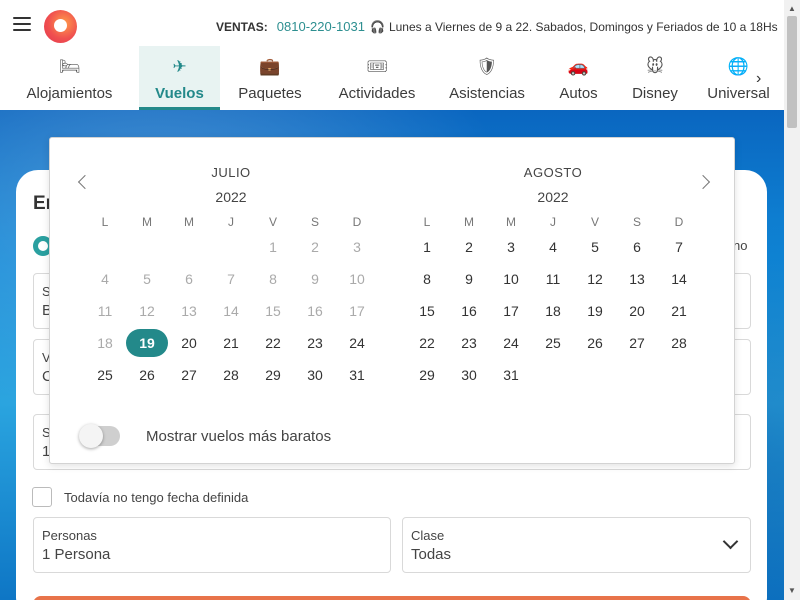 Image resolution: width=800 pixels, height=600 pixels. What do you see at coordinates (487, 78) in the screenshot?
I see `tab-asistencias: 🛡 Asistencias` at bounding box center [487, 78].